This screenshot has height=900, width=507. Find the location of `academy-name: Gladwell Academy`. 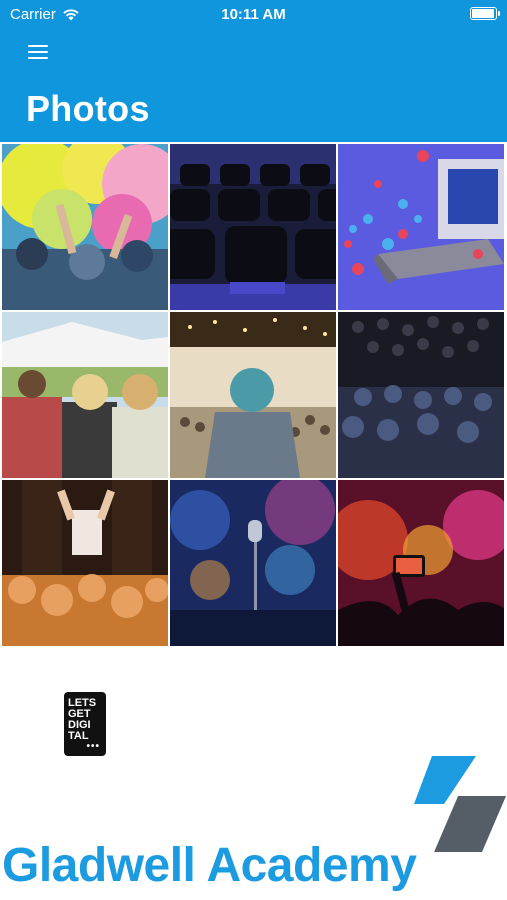

academy-name: Gladwell Academy is located at coordinates (209, 865).